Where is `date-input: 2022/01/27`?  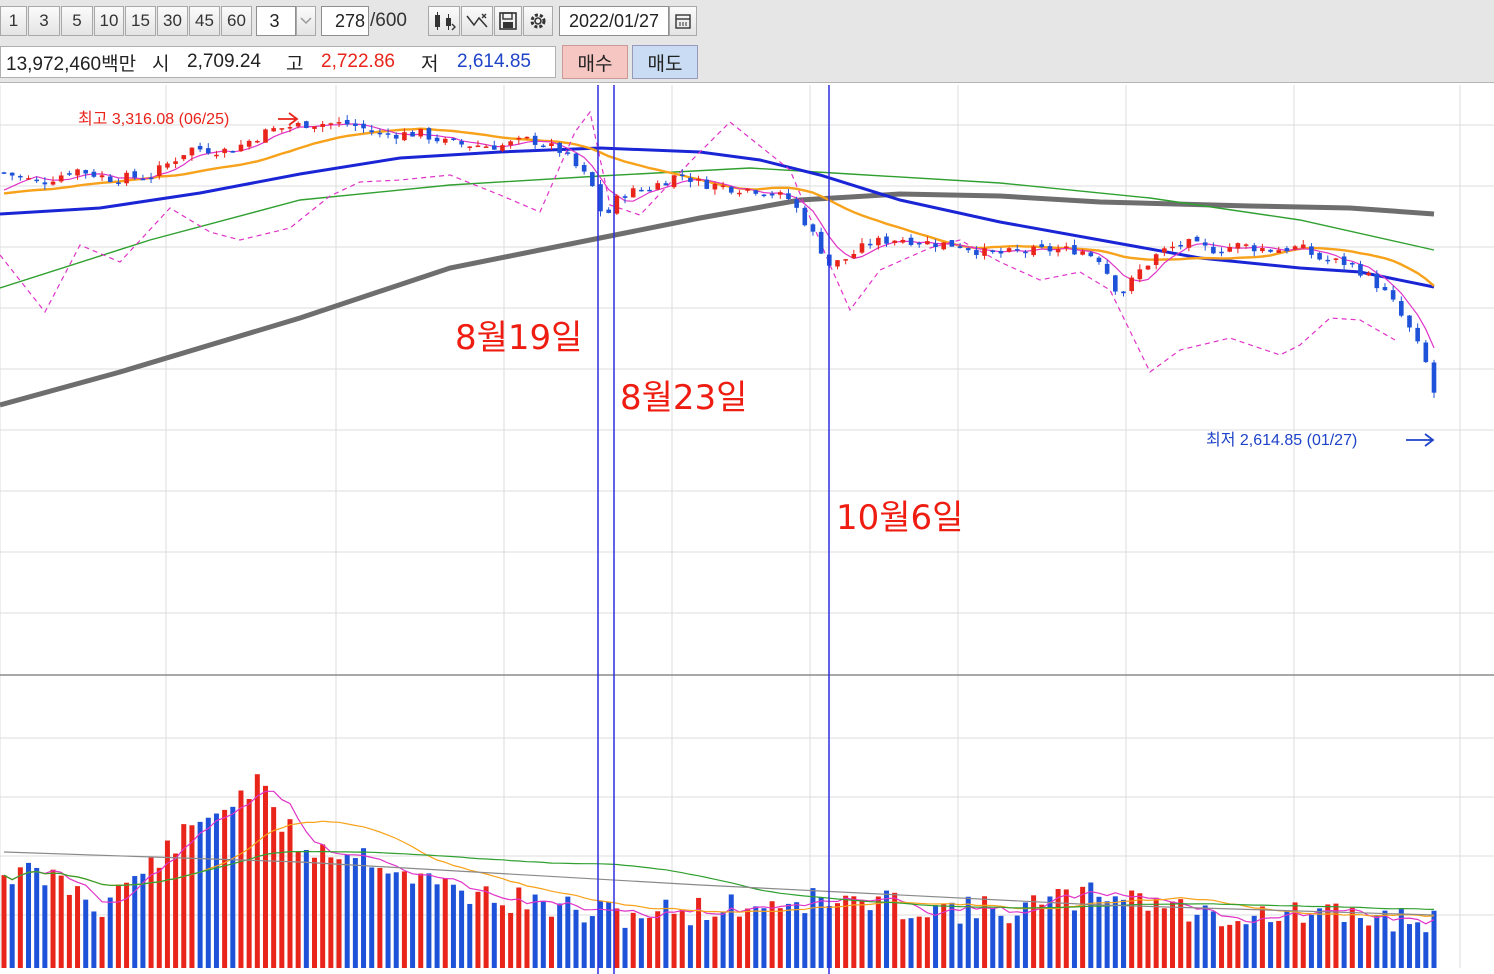
date-input: 2022/01/27 is located at coordinates (614, 21).